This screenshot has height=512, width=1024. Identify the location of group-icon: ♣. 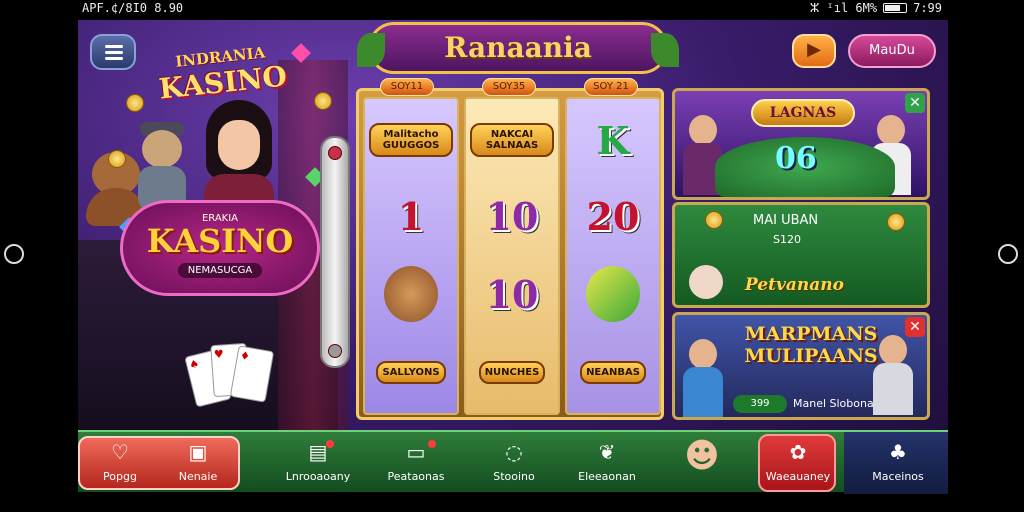
(898, 452).